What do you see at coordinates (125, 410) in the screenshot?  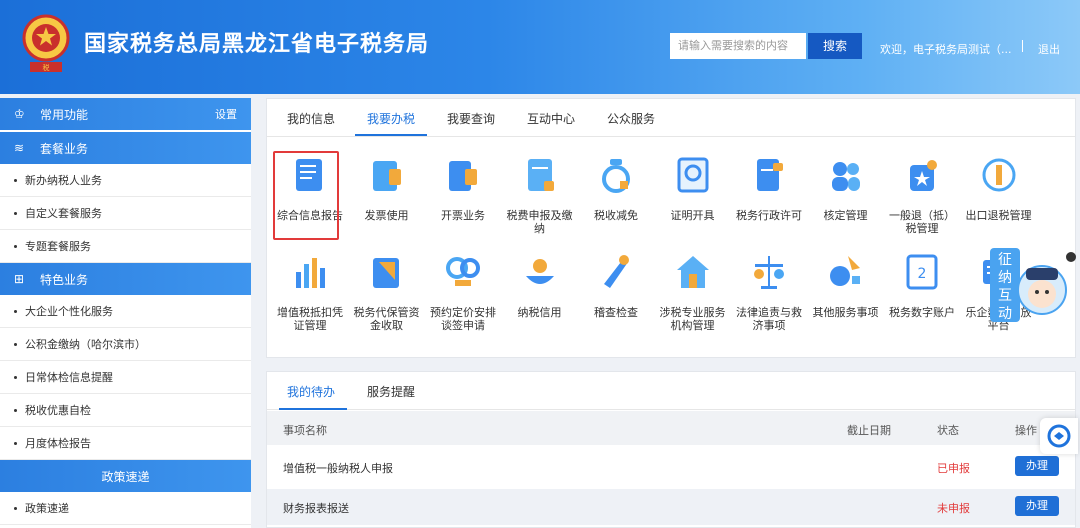 I see `sidebar-item: 税收优惠自检` at bounding box center [125, 410].